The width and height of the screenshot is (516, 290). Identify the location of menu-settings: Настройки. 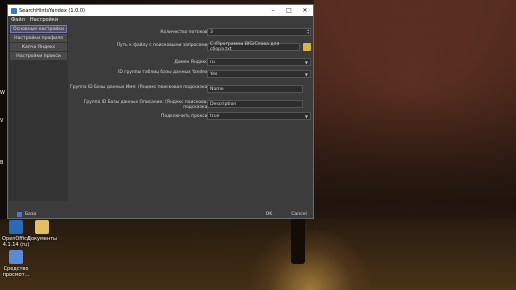
(44, 20).